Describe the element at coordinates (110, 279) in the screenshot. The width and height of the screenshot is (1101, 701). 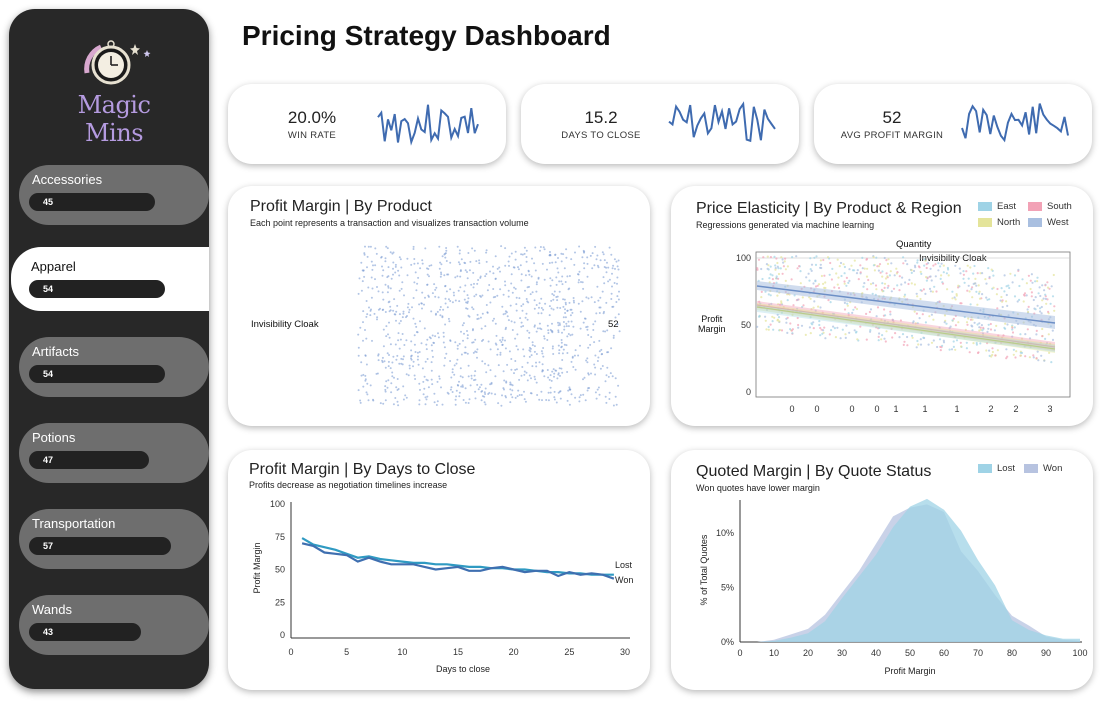
I see `sidebar-item-apparel: Apparel 54` at that location.